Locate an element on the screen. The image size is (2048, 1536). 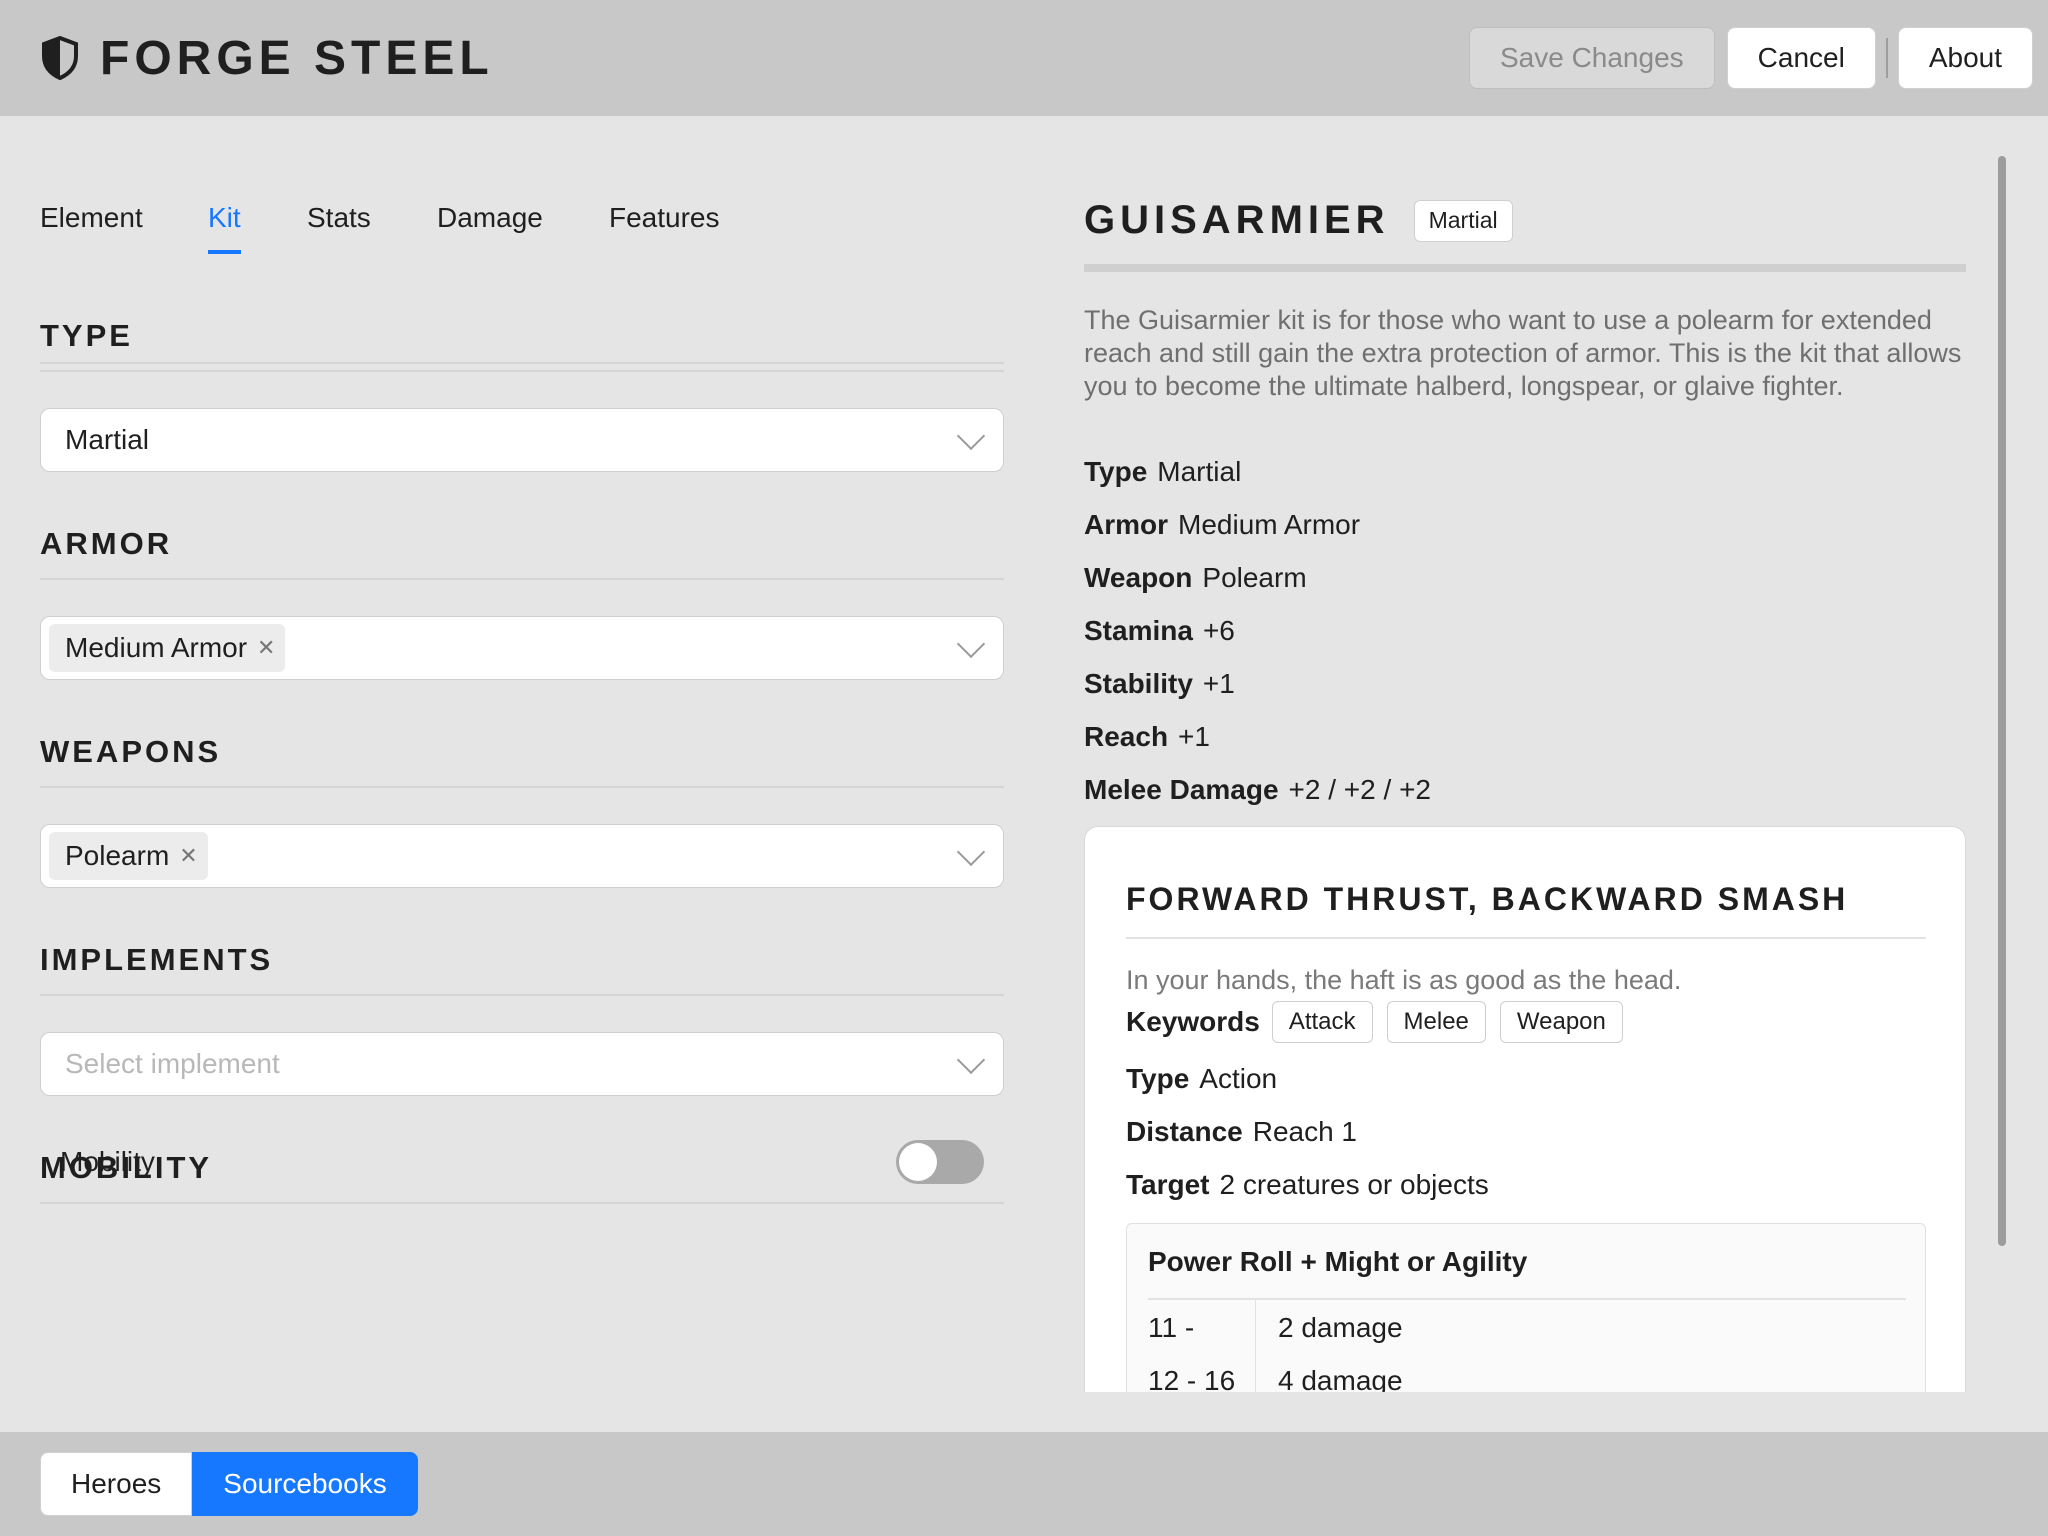
field-label: Target is located at coordinates (1168, 1184).